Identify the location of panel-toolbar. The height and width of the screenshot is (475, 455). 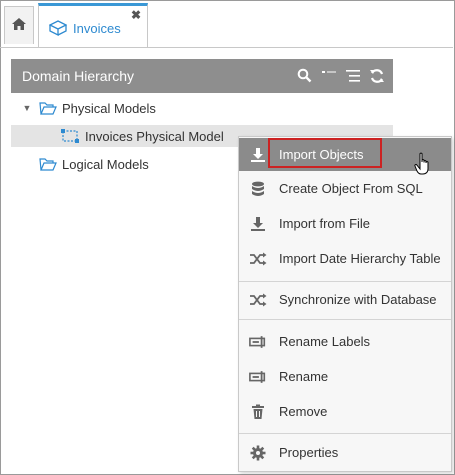
(340, 75).